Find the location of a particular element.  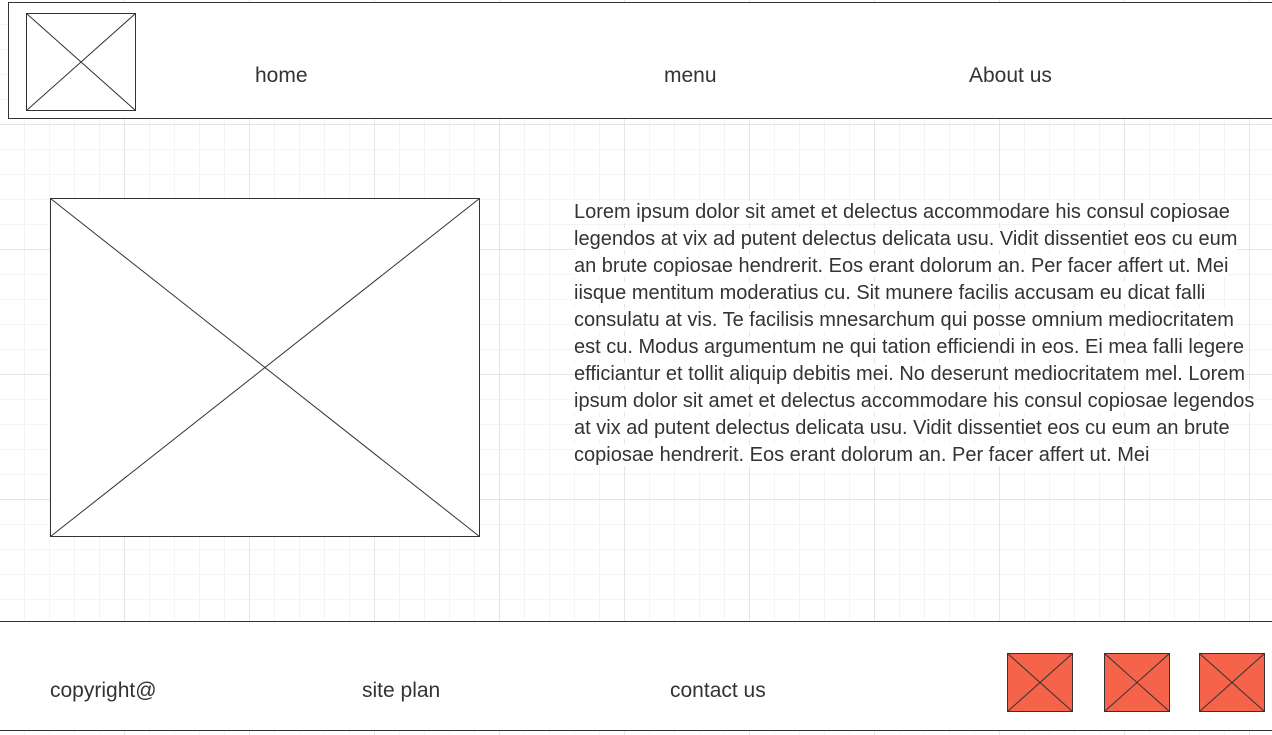

site-plan-link: site plan is located at coordinates (401, 691).